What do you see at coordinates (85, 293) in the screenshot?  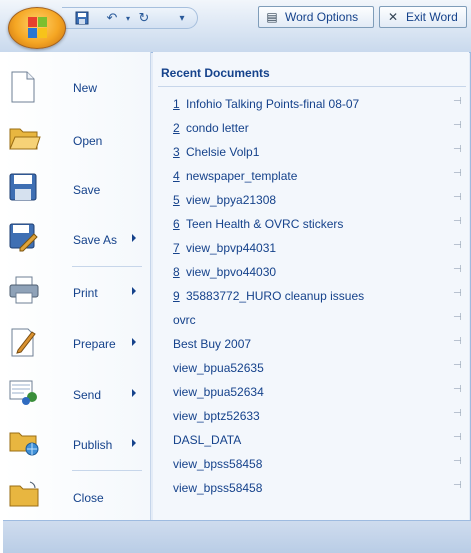 I see `print-label: Print` at bounding box center [85, 293].